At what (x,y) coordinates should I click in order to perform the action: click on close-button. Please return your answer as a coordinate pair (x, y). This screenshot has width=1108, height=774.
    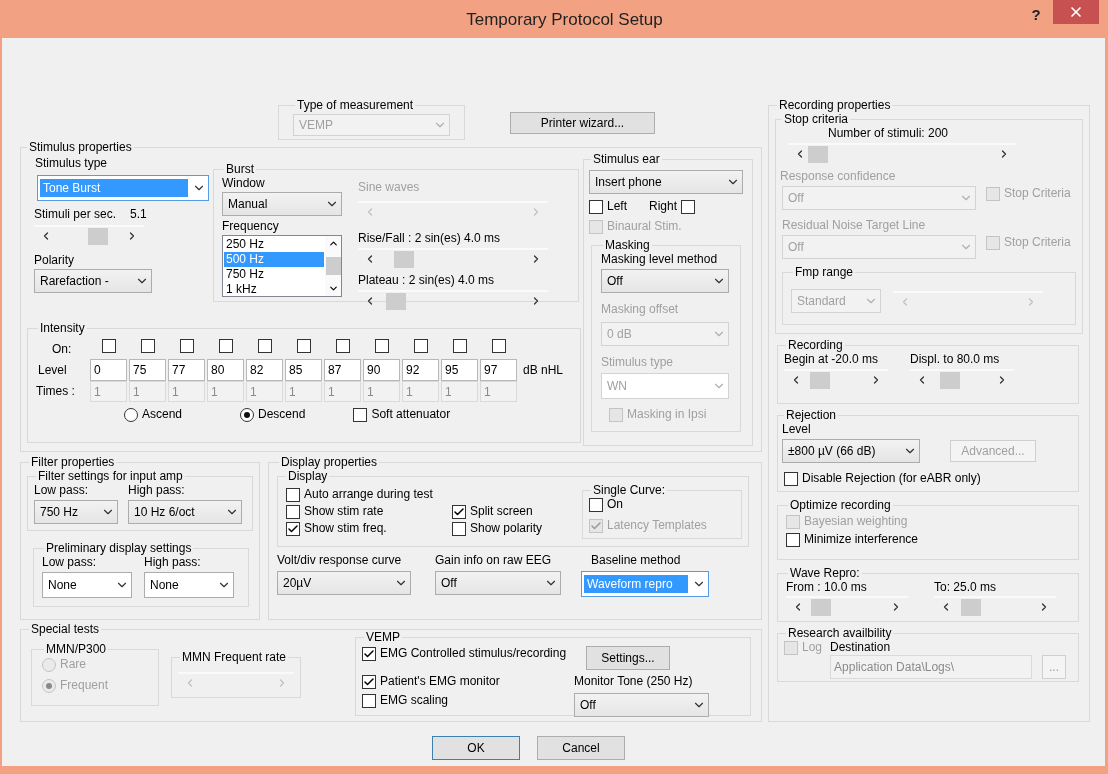
    Looking at the image, I should click on (1076, 12).